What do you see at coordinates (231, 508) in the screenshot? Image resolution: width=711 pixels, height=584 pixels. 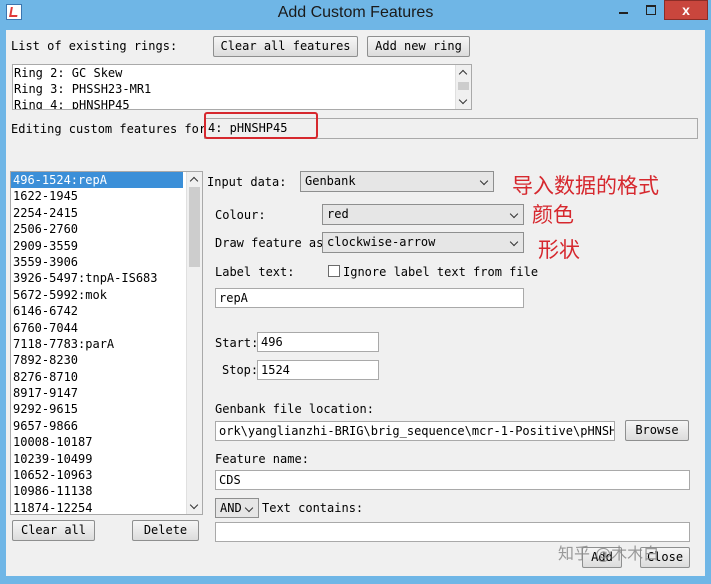 I see `logic-value: AND` at bounding box center [231, 508].